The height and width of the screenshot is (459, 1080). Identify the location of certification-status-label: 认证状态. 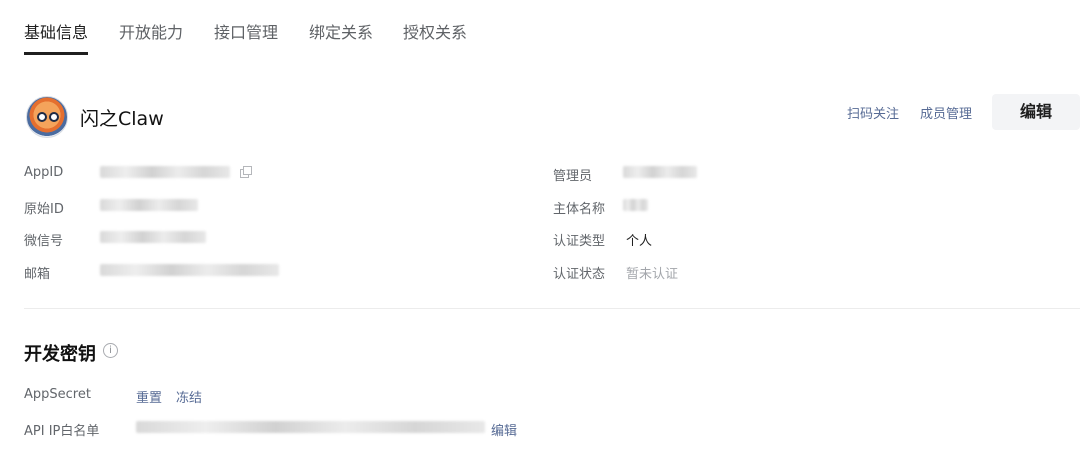
(579, 274).